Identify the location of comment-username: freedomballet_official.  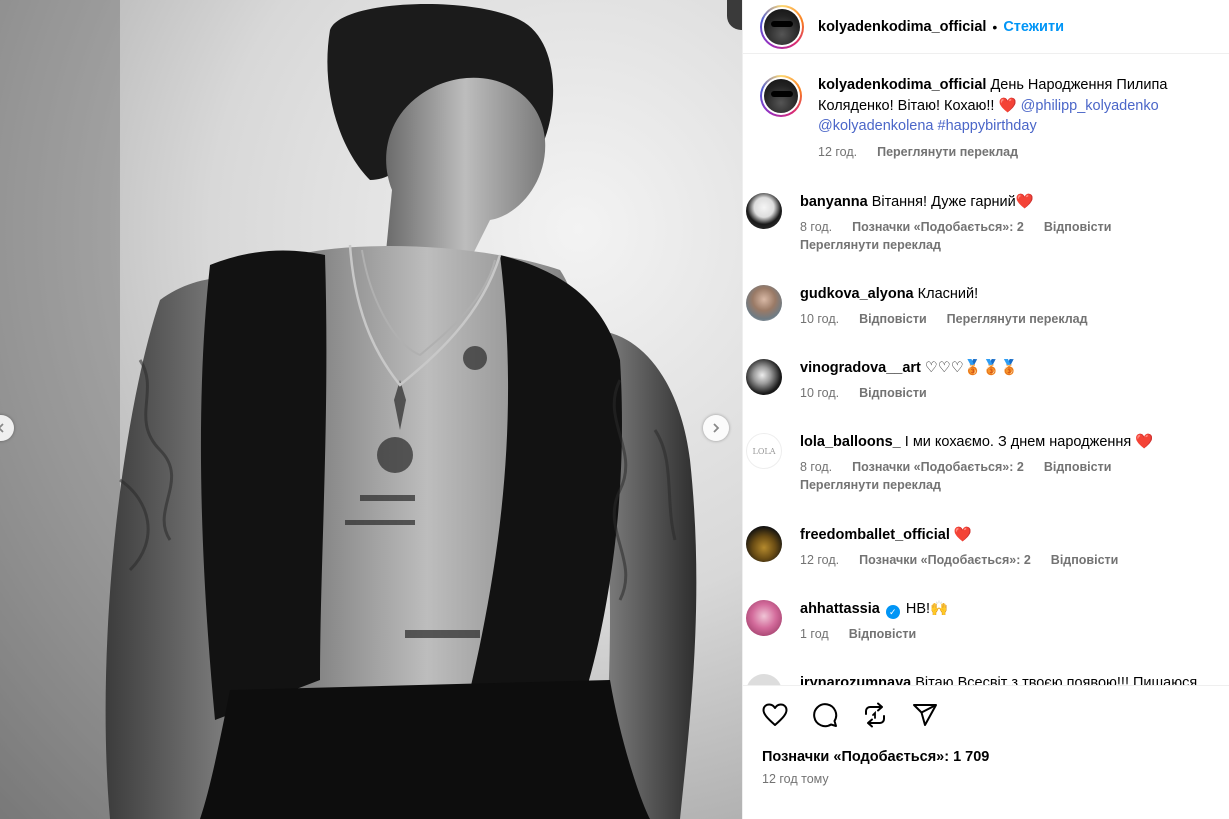
(875, 535).